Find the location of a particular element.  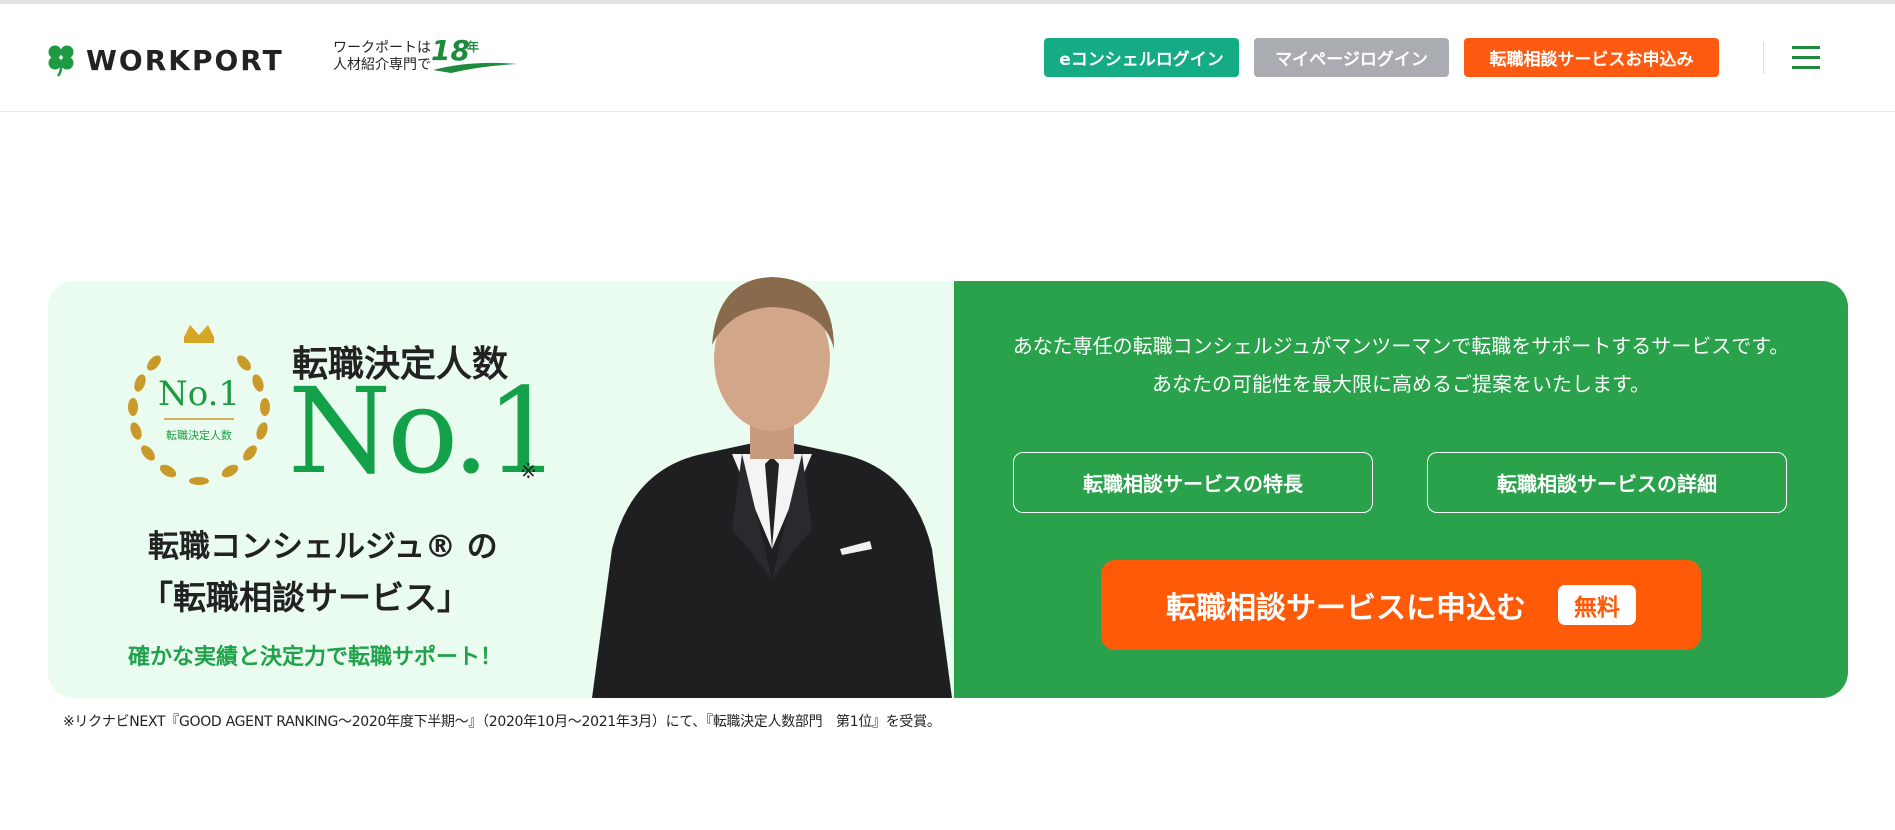

tagline-line1: ワークポートは is located at coordinates (382, 48).